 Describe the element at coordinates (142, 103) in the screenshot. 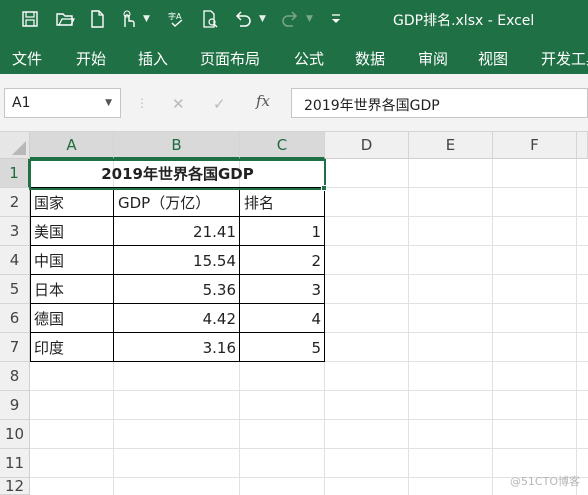

I see `more-options-icon: ⋮` at that location.